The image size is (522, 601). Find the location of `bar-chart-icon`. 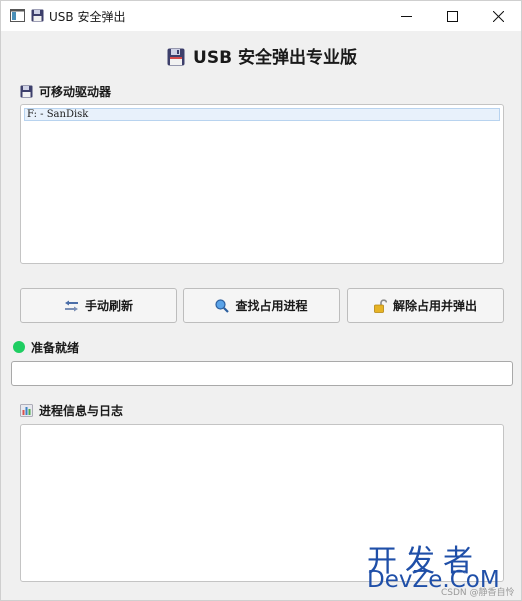

bar-chart-icon is located at coordinates (26, 410).